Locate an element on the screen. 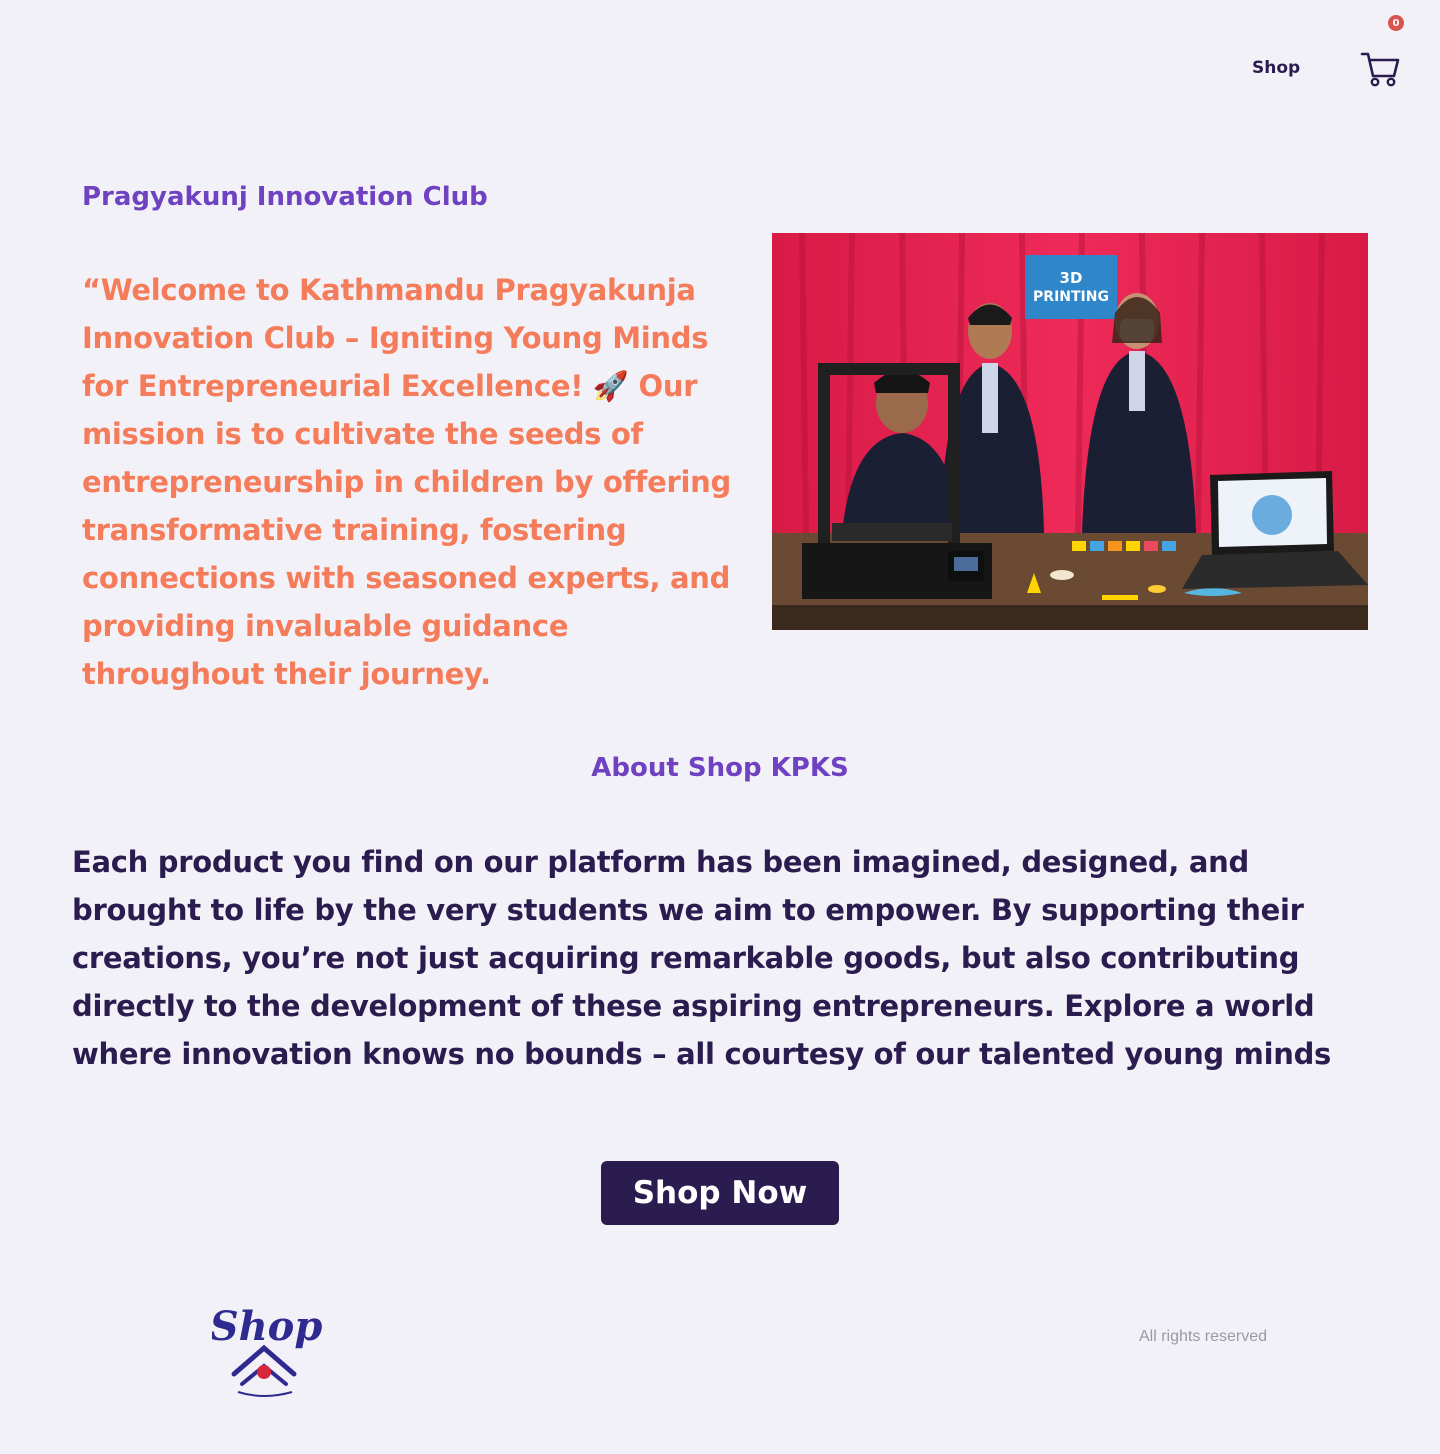 This screenshot has width=1440, height=1454. rights-text: All rights reserved is located at coordinates (1203, 1336).